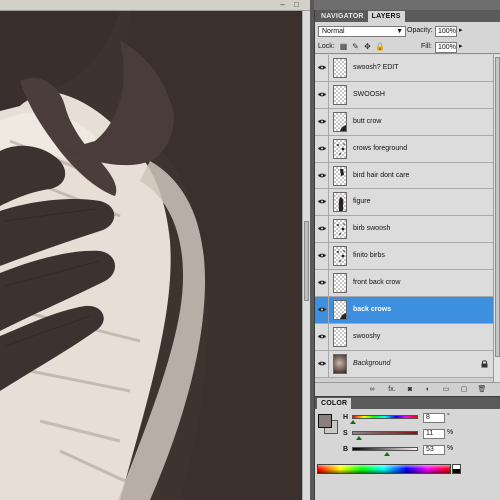 This screenshot has width=500, height=500. I want to click on tab-layers: LAYERS, so click(386, 16).